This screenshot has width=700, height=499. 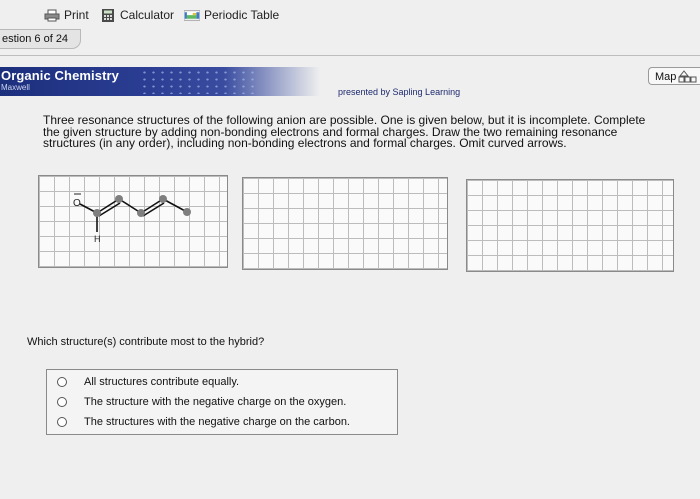 What do you see at coordinates (350, 15) in the screenshot?
I see `toolbar: Print Calculator Periodic Table` at bounding box center [350, 15].